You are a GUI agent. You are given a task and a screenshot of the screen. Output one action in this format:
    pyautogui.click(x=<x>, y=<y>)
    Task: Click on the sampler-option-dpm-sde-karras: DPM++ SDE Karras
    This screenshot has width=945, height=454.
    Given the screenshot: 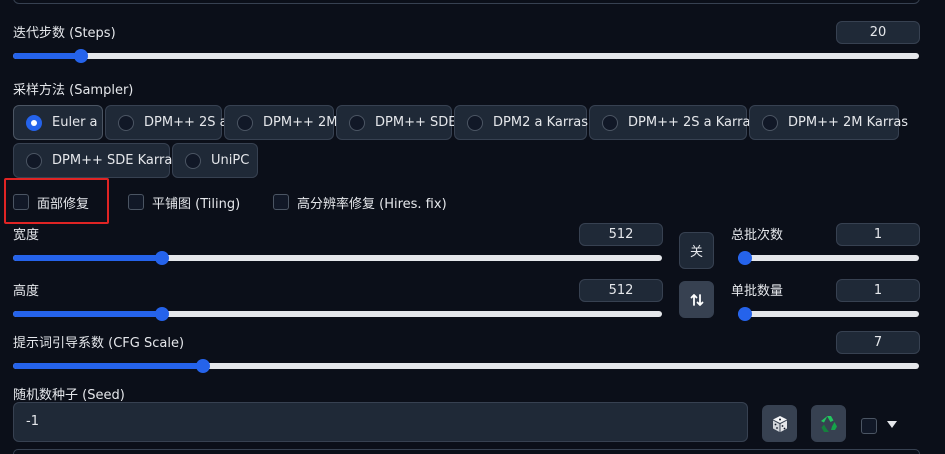 What is the action you would take?
    pyautogui.click(x=96, y=160)
    